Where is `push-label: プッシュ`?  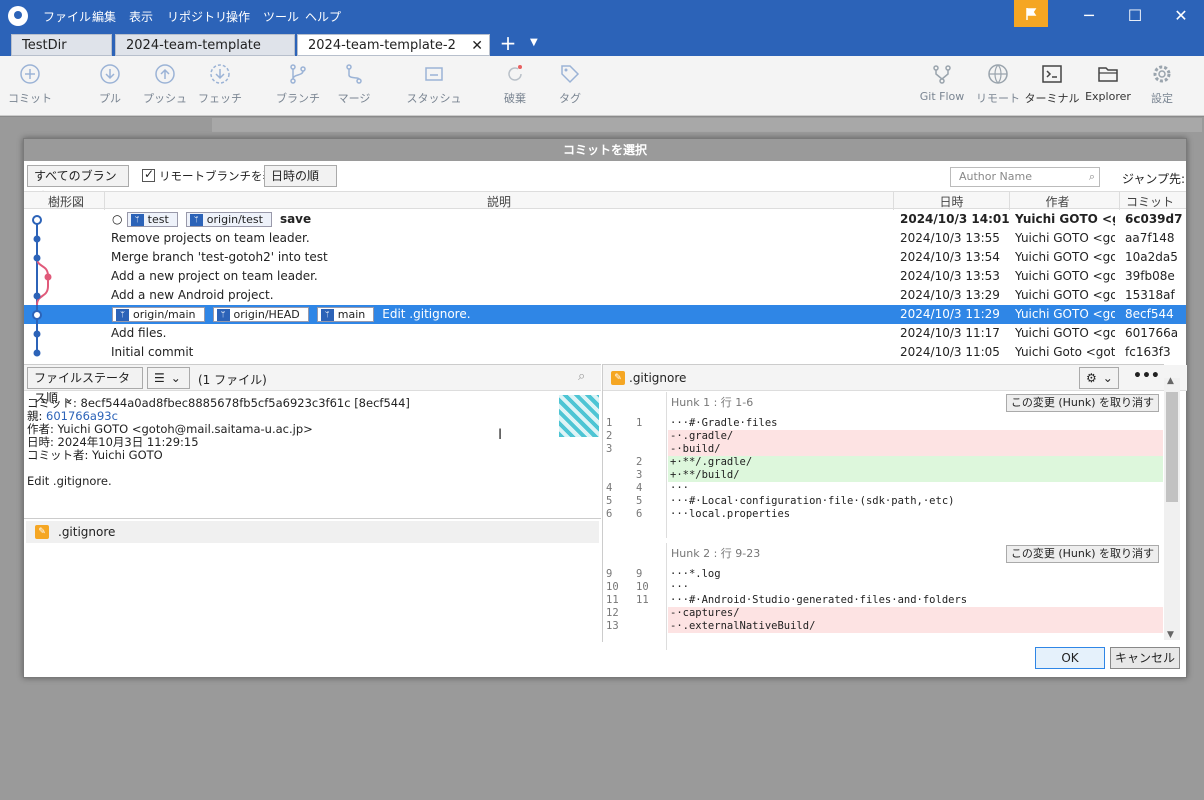 push-label: プッシュ is located at coordinates (165, 98).